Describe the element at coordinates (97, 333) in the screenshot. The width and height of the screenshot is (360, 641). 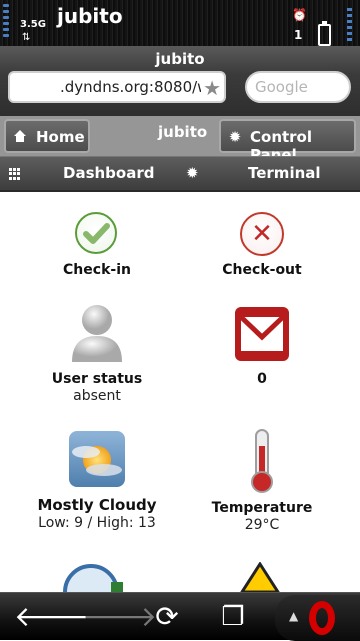
I see `user-icon` at that location.